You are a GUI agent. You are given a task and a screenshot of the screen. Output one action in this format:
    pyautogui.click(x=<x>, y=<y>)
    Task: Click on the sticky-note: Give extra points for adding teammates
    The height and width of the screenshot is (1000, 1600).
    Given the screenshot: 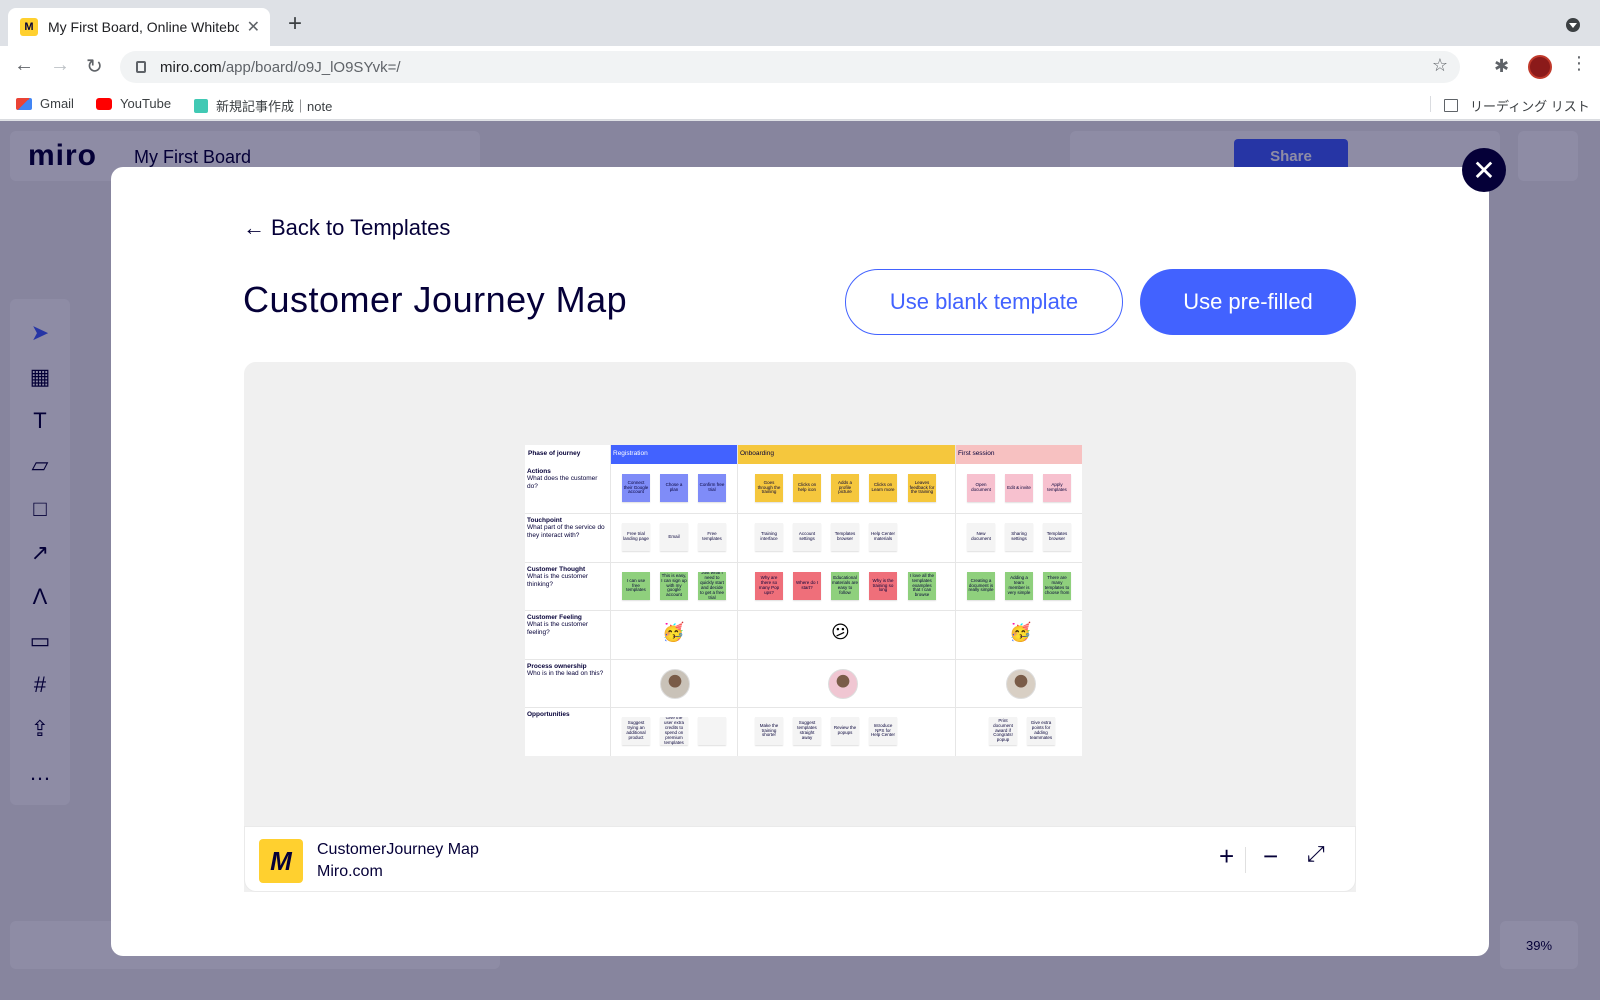 What is the action you would take?
    pyautogui.click(x=1041, y=731)
    